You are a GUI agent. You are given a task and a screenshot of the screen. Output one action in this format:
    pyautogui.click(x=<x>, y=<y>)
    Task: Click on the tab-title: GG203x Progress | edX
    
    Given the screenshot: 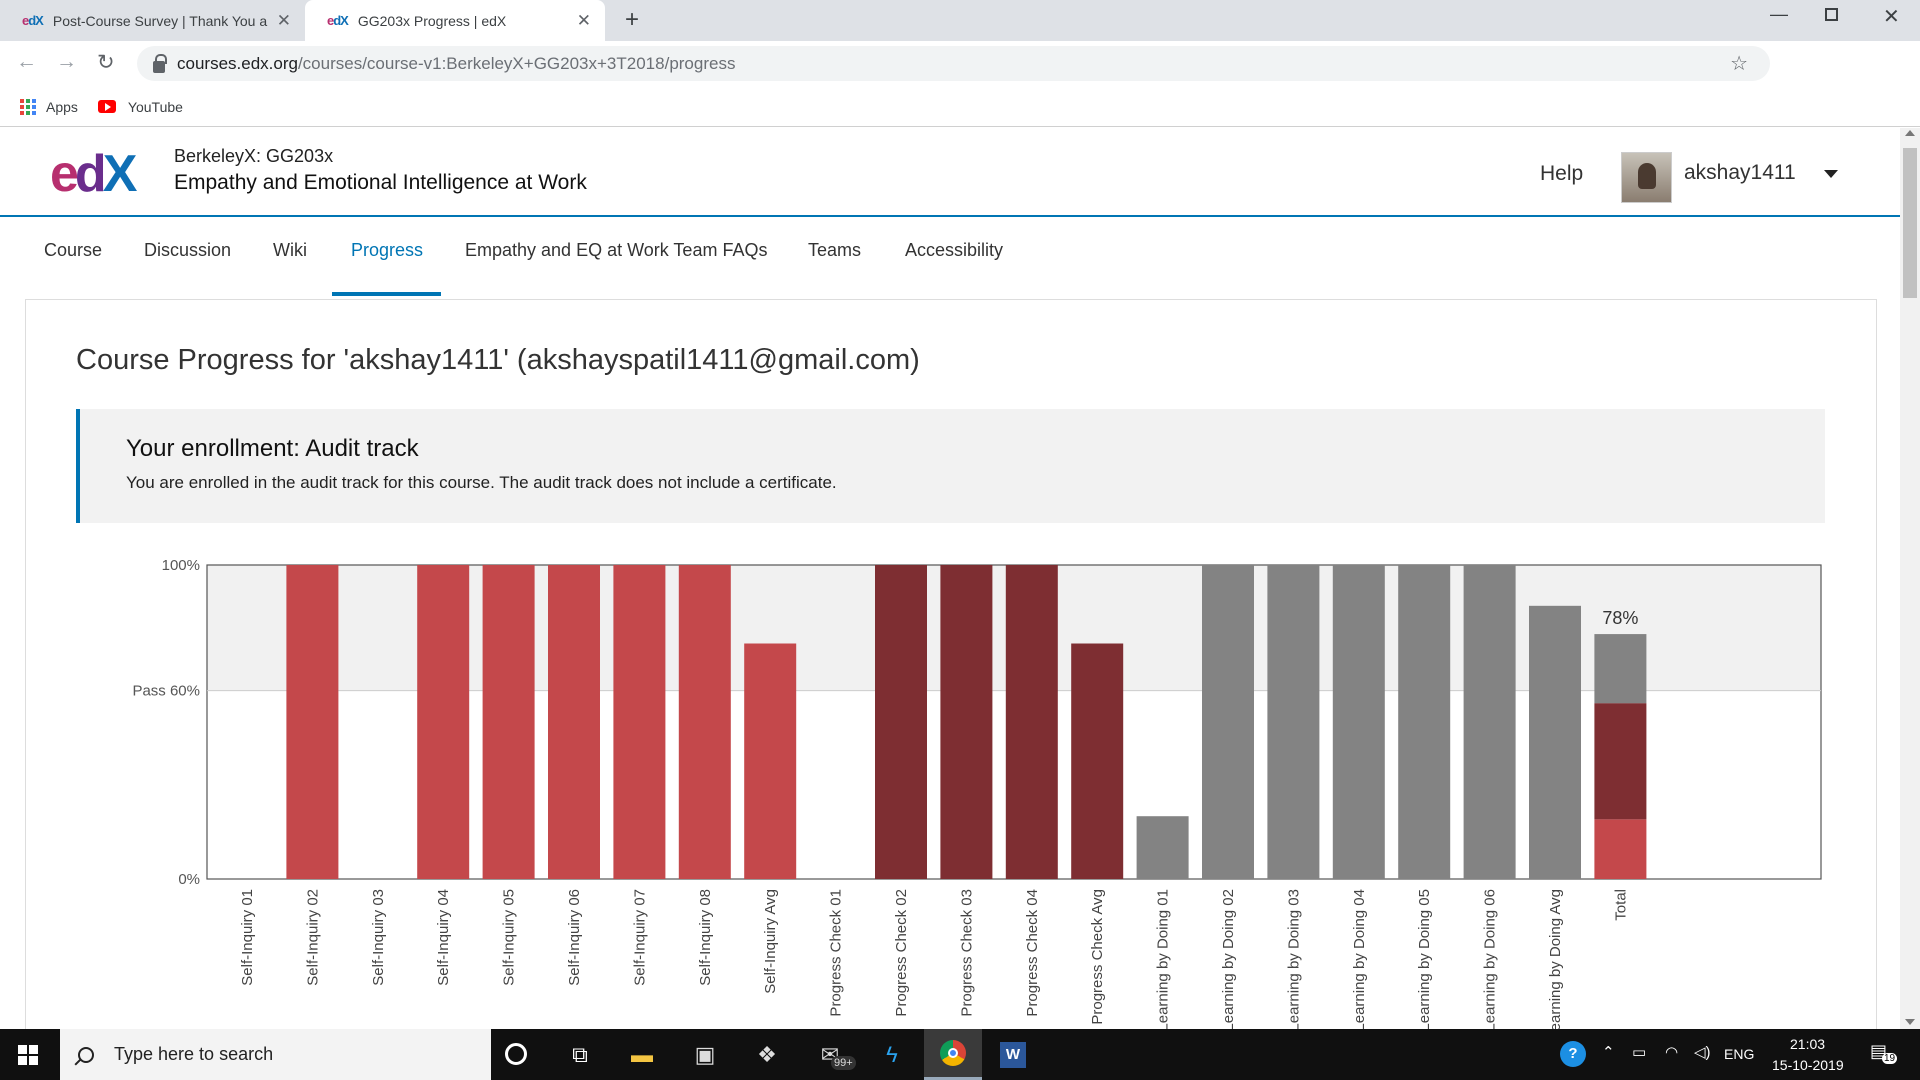 What is the action you would take?
    pyautogui.click(x=432, y=20)
    